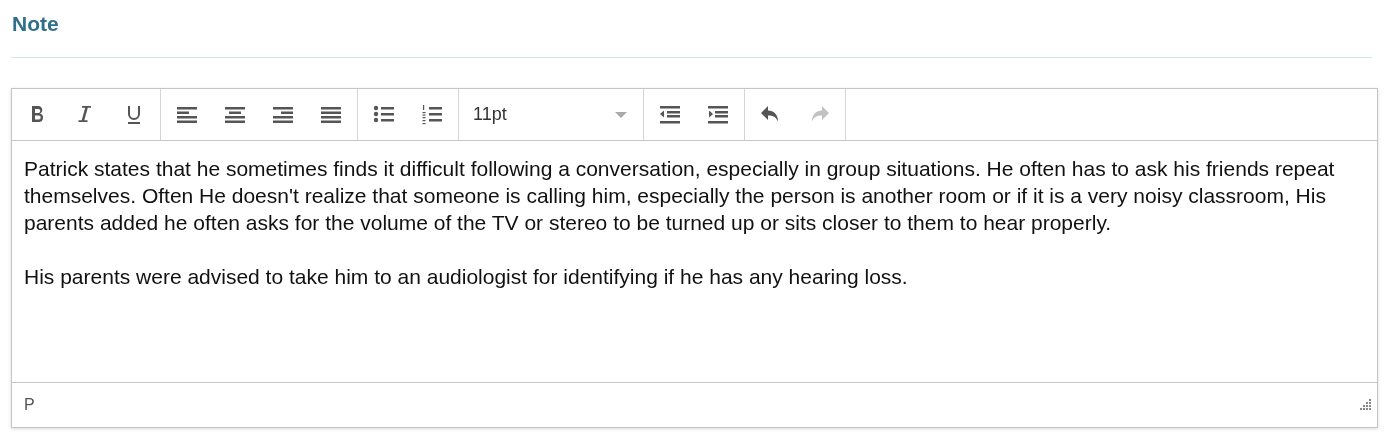  Describe the element at coordinates (551, 114) in the screenshot. I see `font-size-dropdown: 11pt` at that location.